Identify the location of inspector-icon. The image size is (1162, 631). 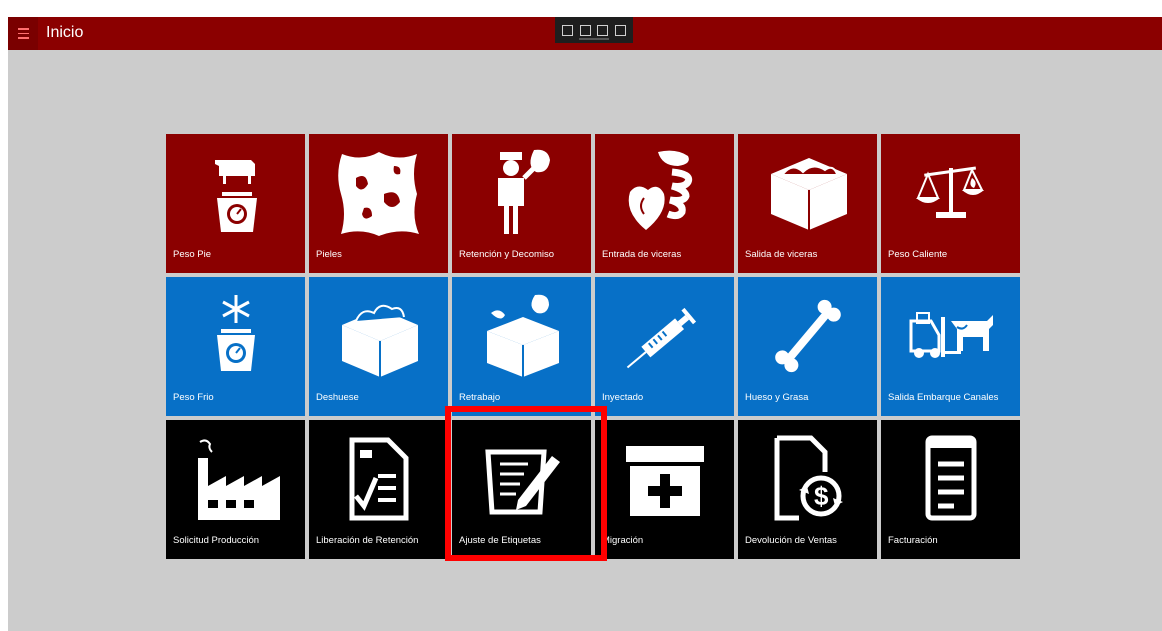
(521, 193).